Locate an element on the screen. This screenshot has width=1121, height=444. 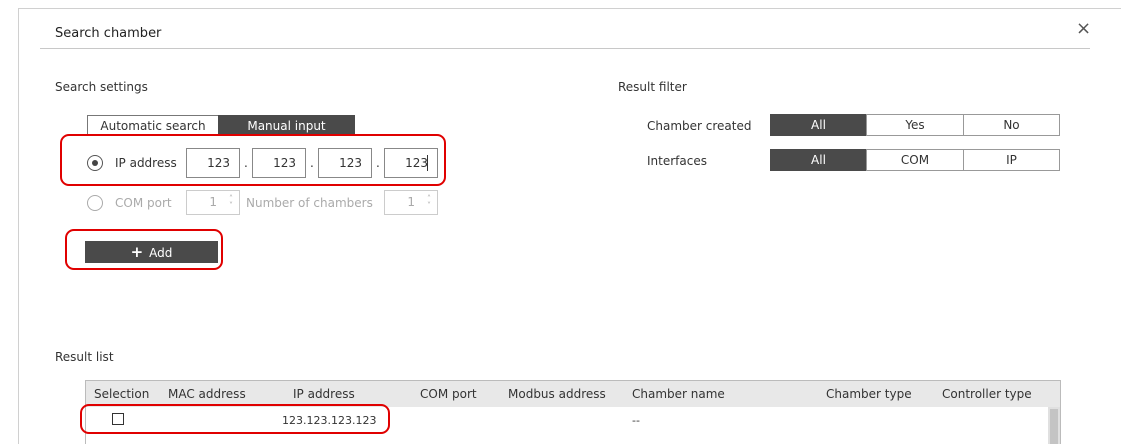
highlight-result-row is located at coordinates (235, 419).